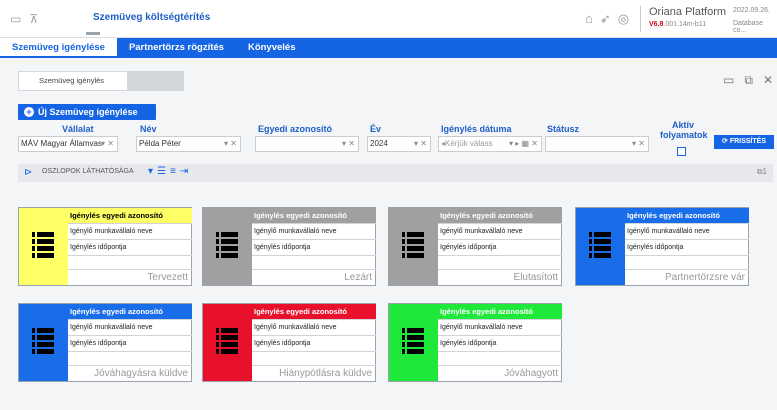 The image size is (777, 410). Describe the element at coordinates (500, 373) in the screenshot. I see `card-status: Jóváhagyott` at that location.